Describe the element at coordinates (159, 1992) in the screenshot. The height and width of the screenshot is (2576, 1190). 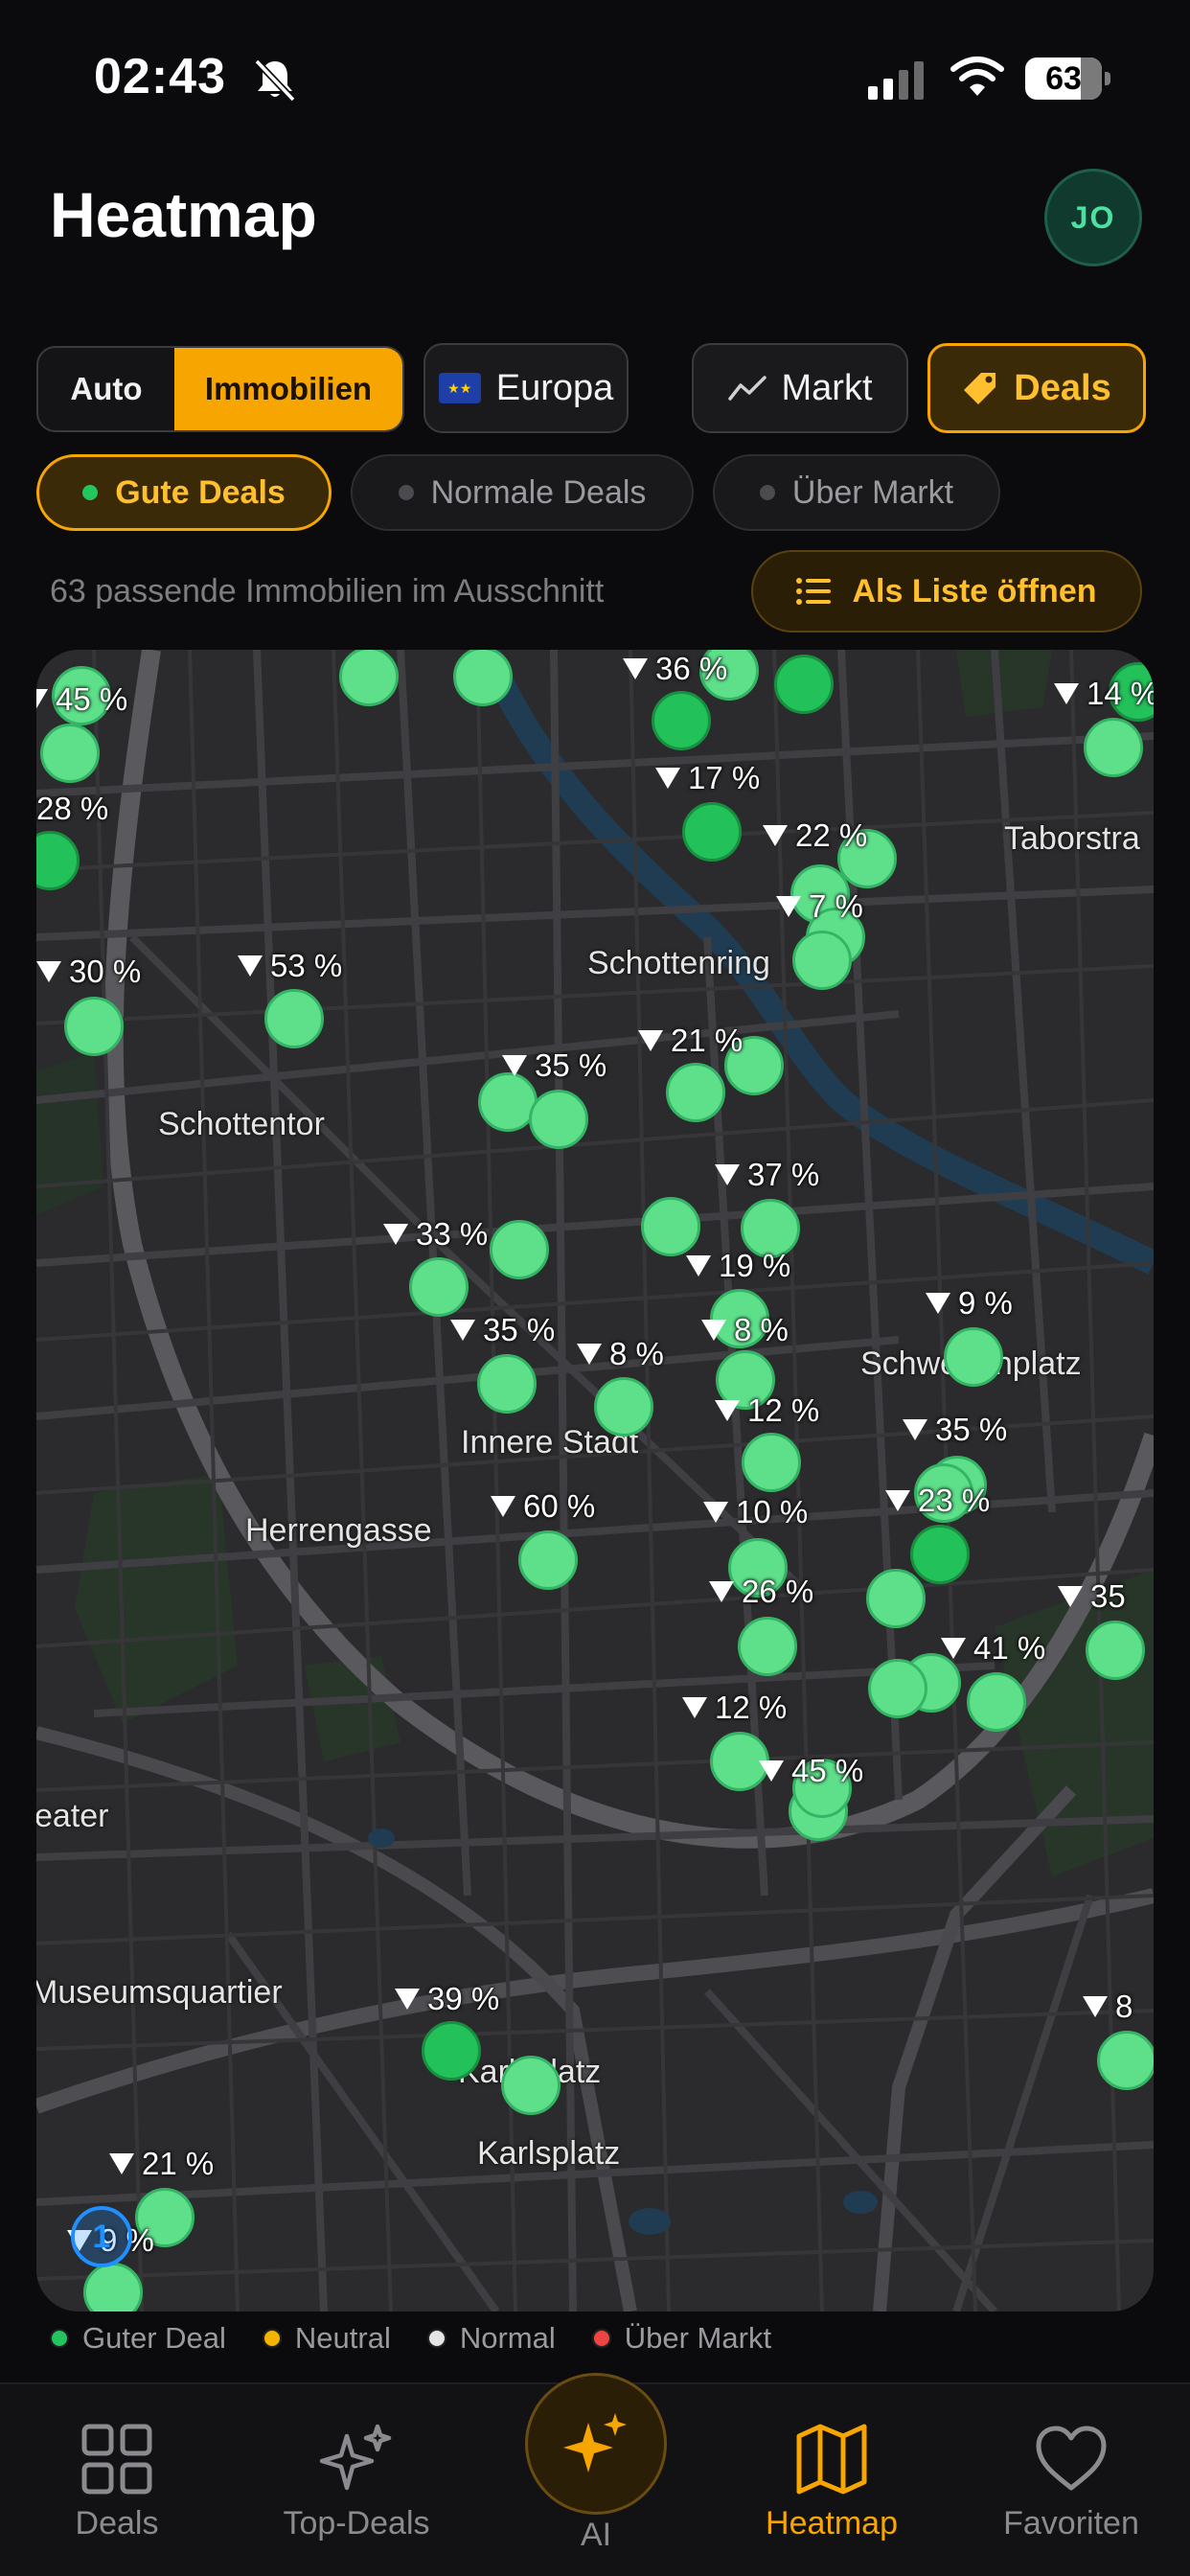
I see `map-label-museumsquartier: Museumsquartier` at that location.